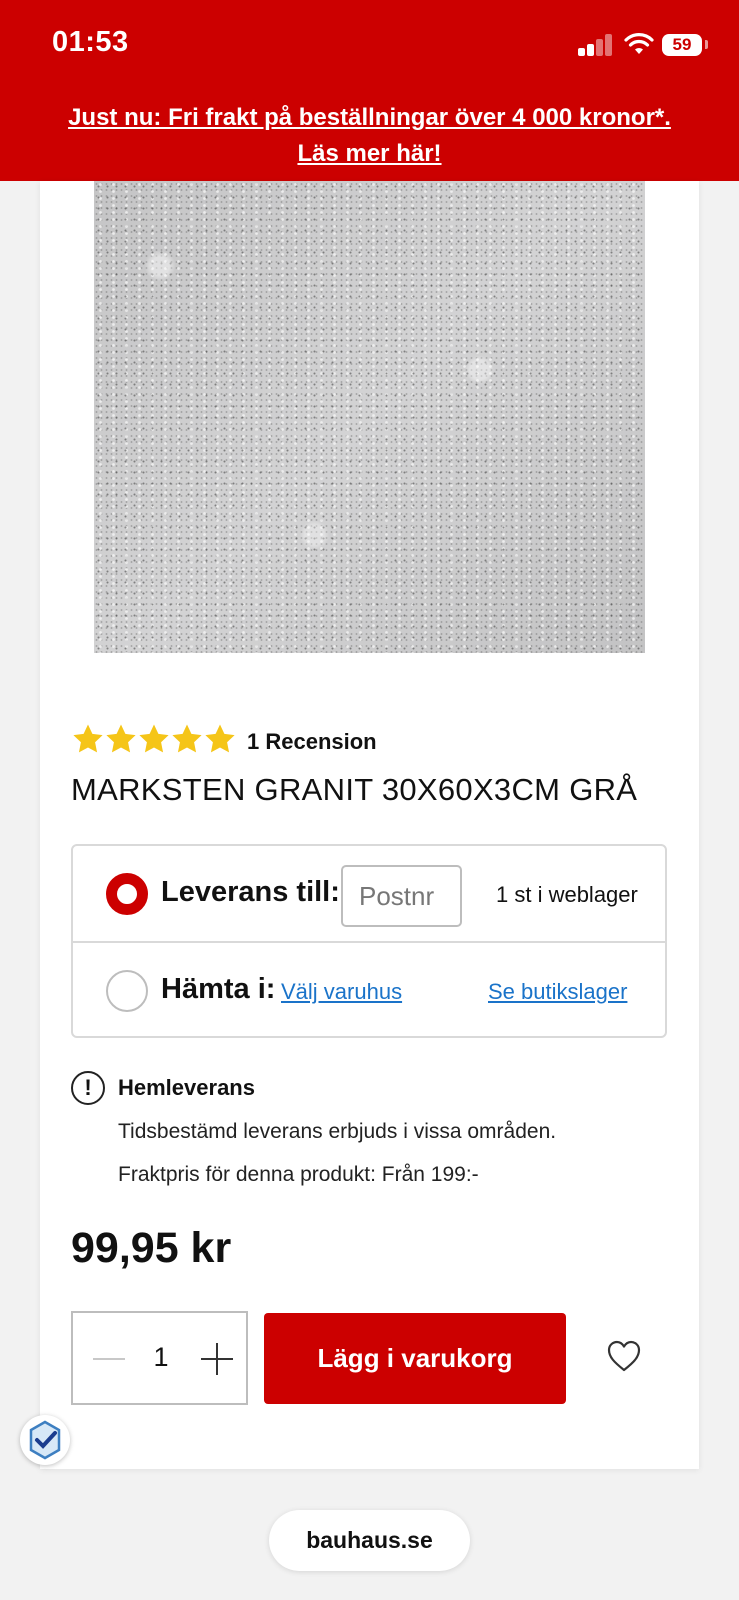  Describe the element at coordinates (354, 789) in the screenshot. I see `product-title: MARKSTEN GRANIT 30X60X3CM GRÅ` at that location.